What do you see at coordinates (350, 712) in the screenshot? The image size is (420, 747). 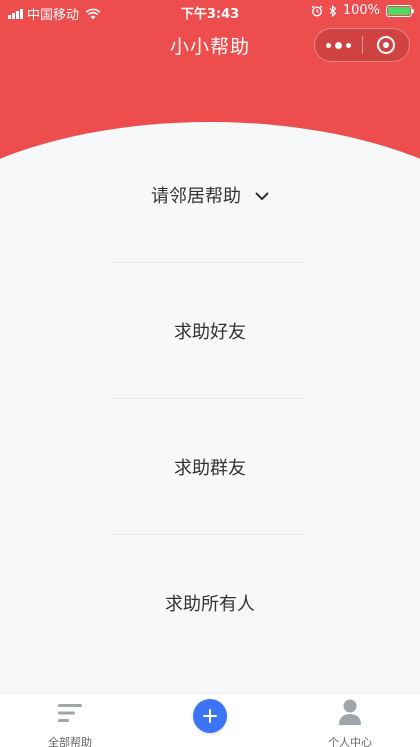 I see `person-icon` at bounding box center [350, 712].